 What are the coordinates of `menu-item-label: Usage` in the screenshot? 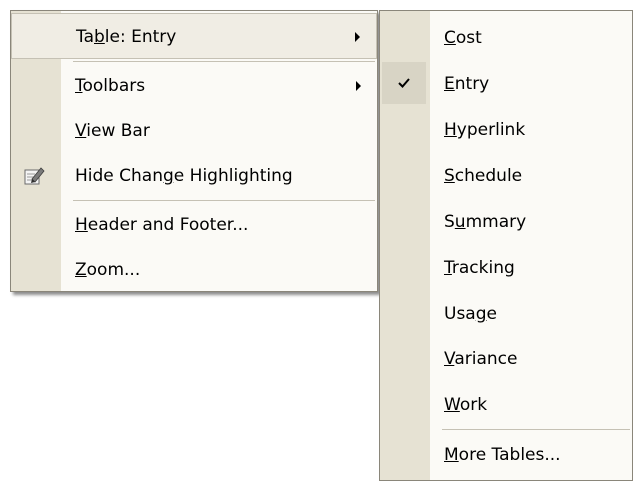 It's located at (470, 314).